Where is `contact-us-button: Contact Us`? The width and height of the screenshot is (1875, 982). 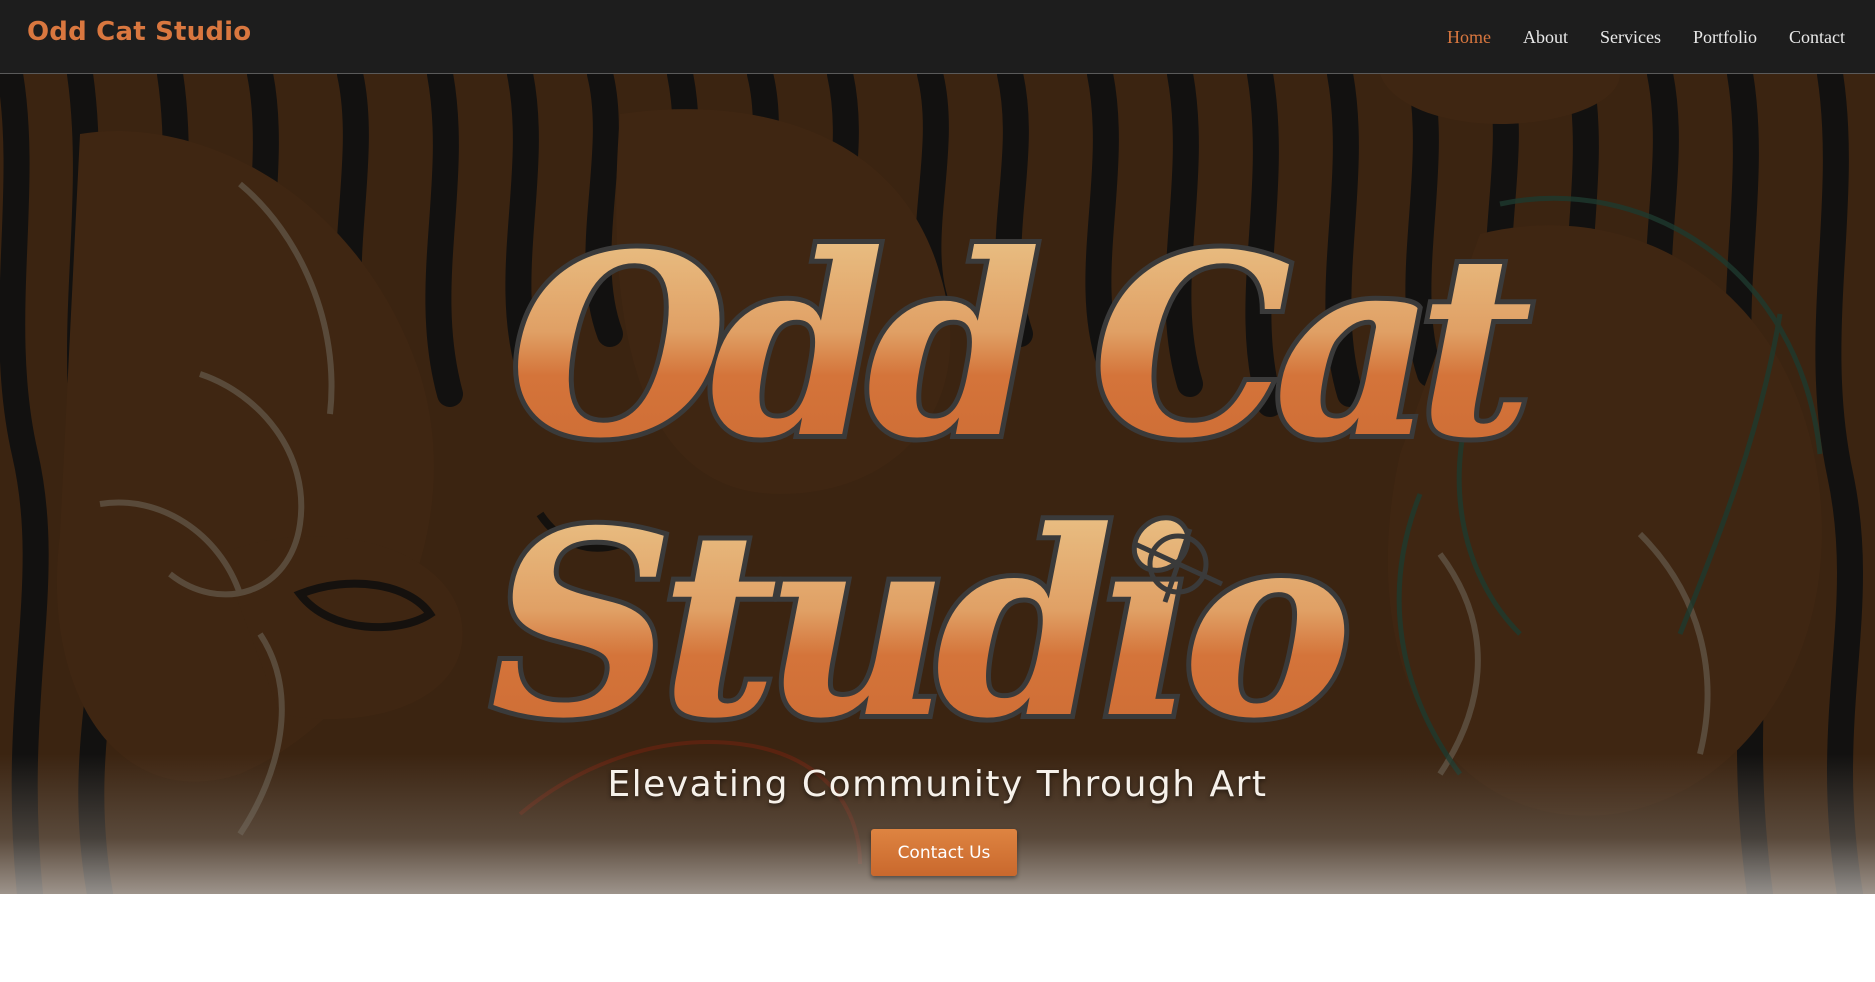
contact-us-button: Contact Us is located at coordinates (944, 852).